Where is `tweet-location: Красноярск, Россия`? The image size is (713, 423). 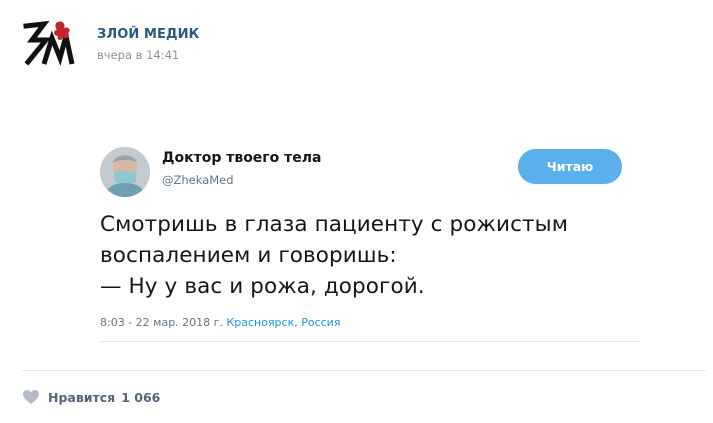 tweet-location: Красноярск, Россия is located at coordinates (283, 322).